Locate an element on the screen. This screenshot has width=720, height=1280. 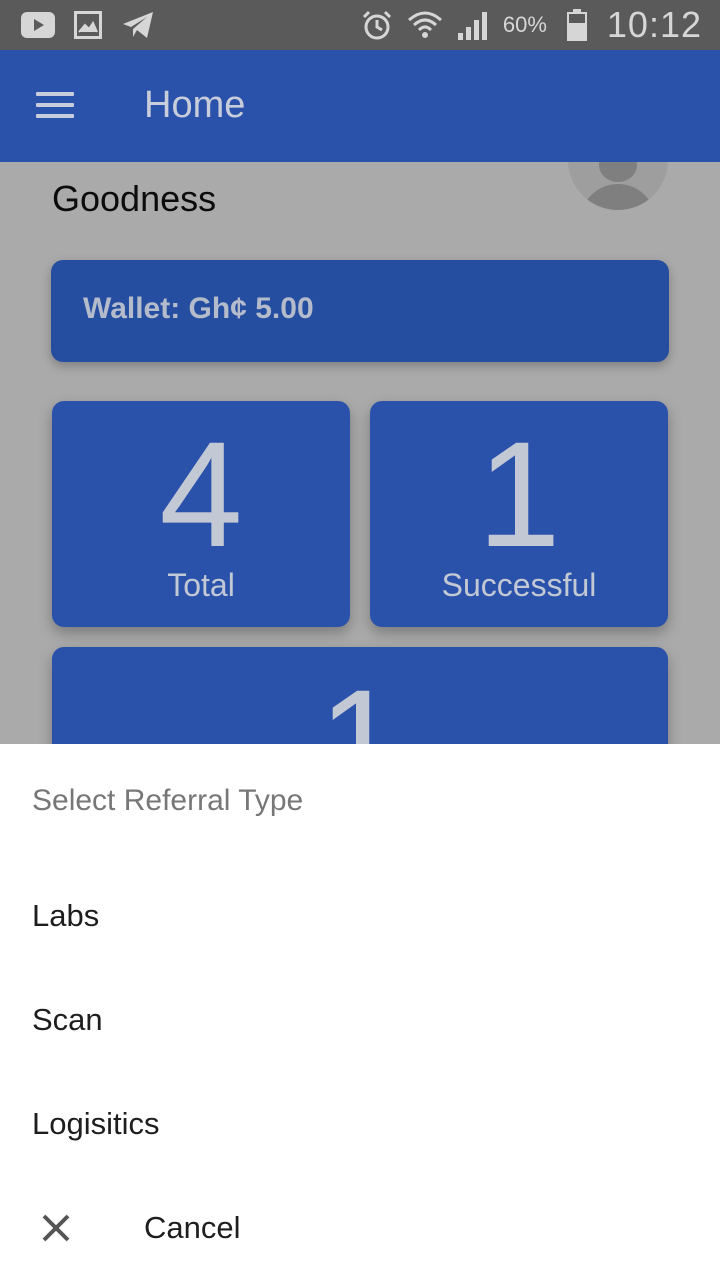
menu-icon is located at coordinates (56, 106).